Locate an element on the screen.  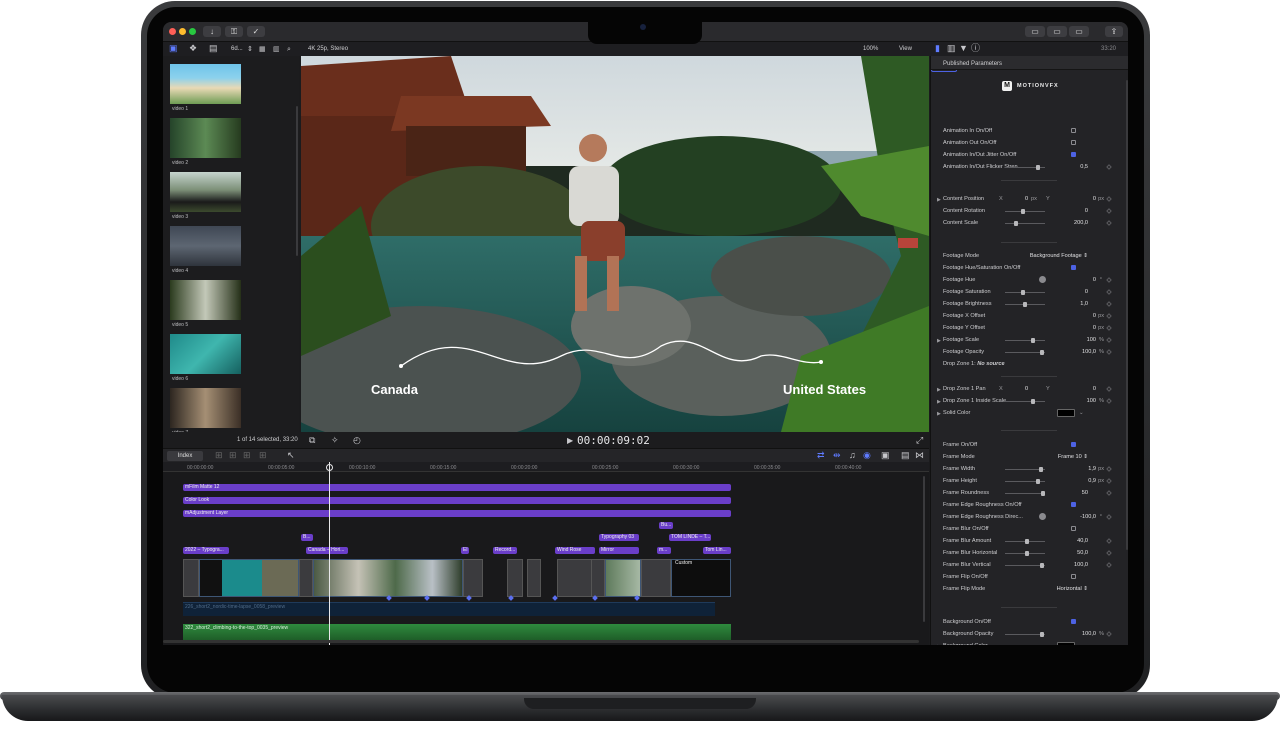
chevron-updown-icon: ⇕ is located at coordinates (250, 49).